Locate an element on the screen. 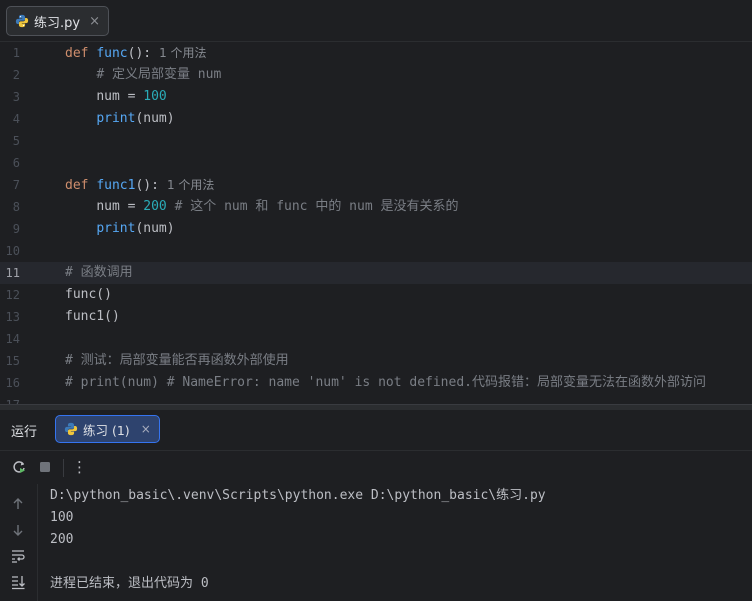 This screenshot has width=752, height=601. line-number: 11 is located at coordinates (12, 273).